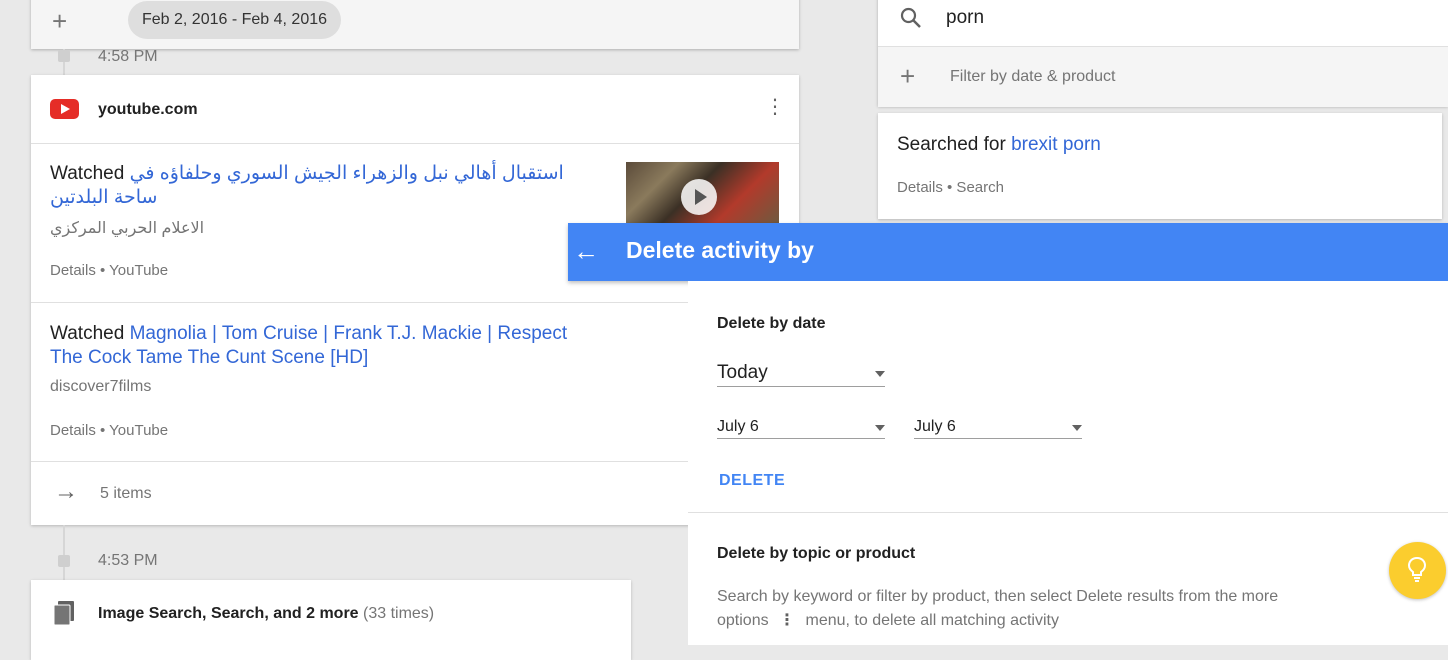  What do you see at coordinates (127, 228) in the screenshot?
I see `channel-name: الاعلام الحربي المركزي` at bounding box center [127, 228].